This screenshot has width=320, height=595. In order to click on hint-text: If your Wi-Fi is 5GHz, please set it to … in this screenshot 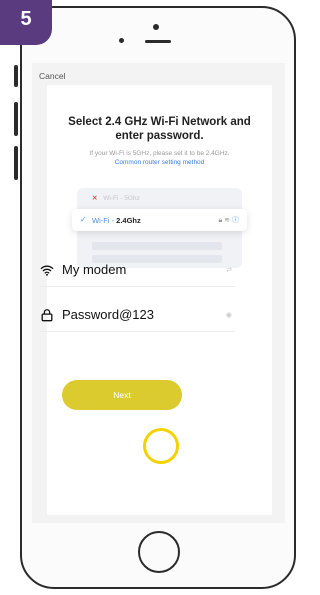, I will do `click(159, 158)`.